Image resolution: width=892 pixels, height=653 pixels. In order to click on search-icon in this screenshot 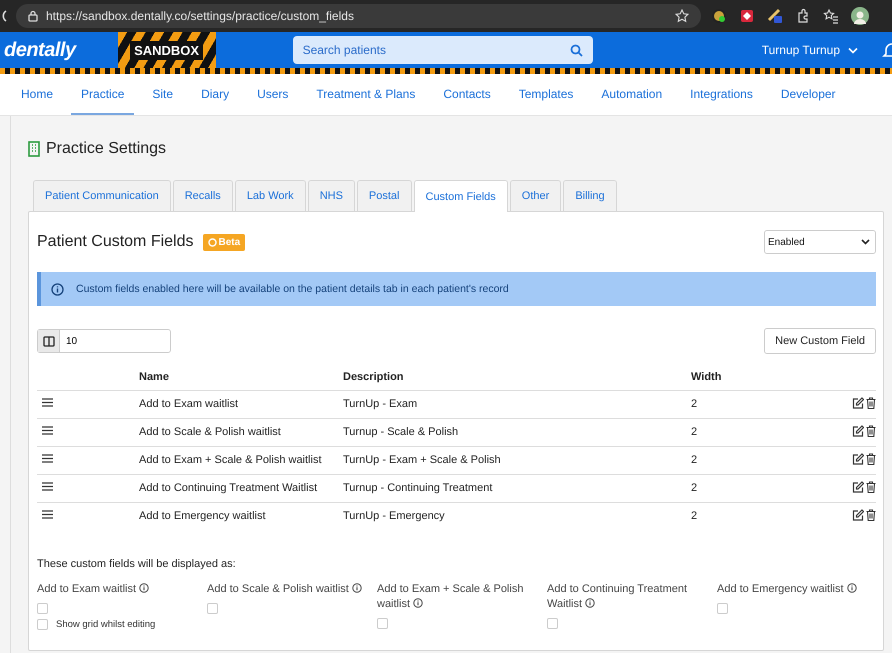, I will do `click(576, 50)`.